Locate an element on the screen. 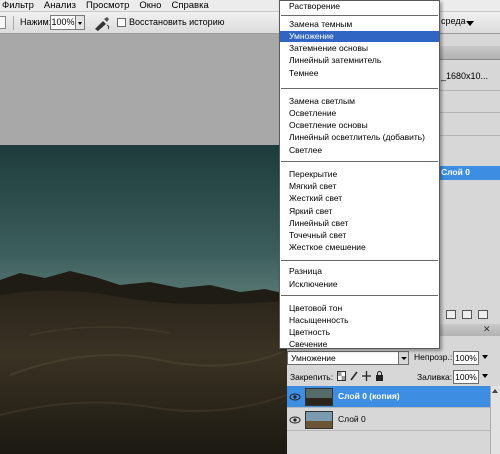 The image size is (500, 454). layer-row: Слой 0 (копия) is located at coordinates (388, 397).